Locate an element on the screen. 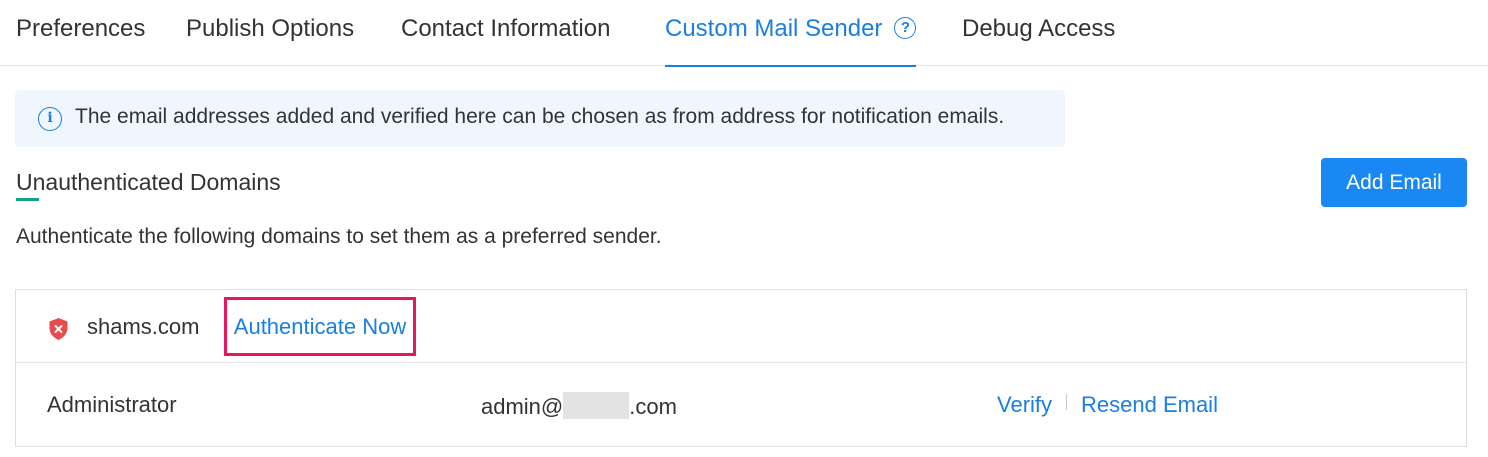 Image resolution: width=1488 pixels, height=457 pixels. info-icon: i is located at coordinates (50, 119).